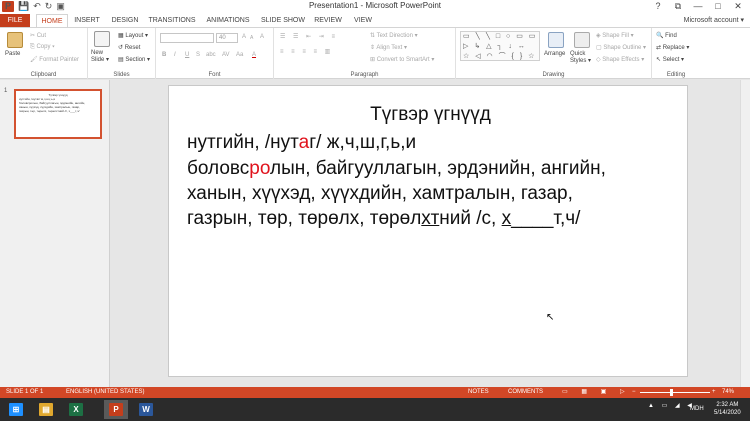  What do you see at coordinates (718, 6) in the screenshot?
I see `maximize-button: □` at bounding box center [718, 6].